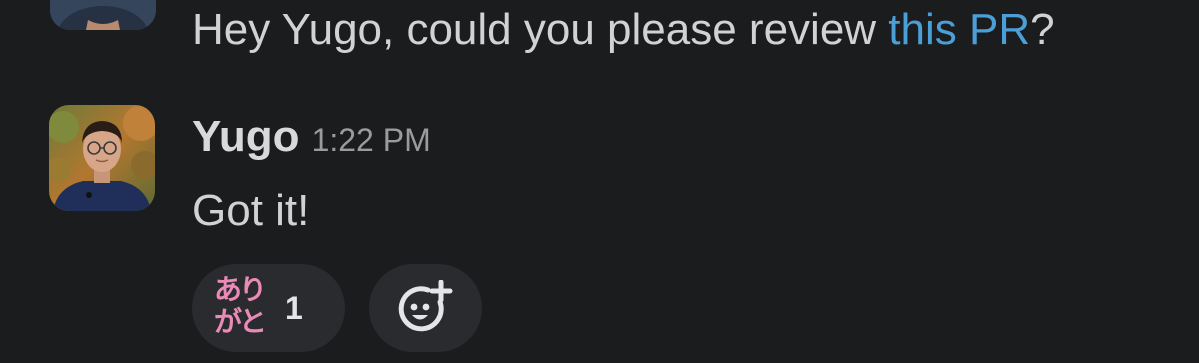 The image size is (1199, 363). Describe the element at coordinates (959, 29) in the screenshot. I see `pr-link: this PR` at that location.